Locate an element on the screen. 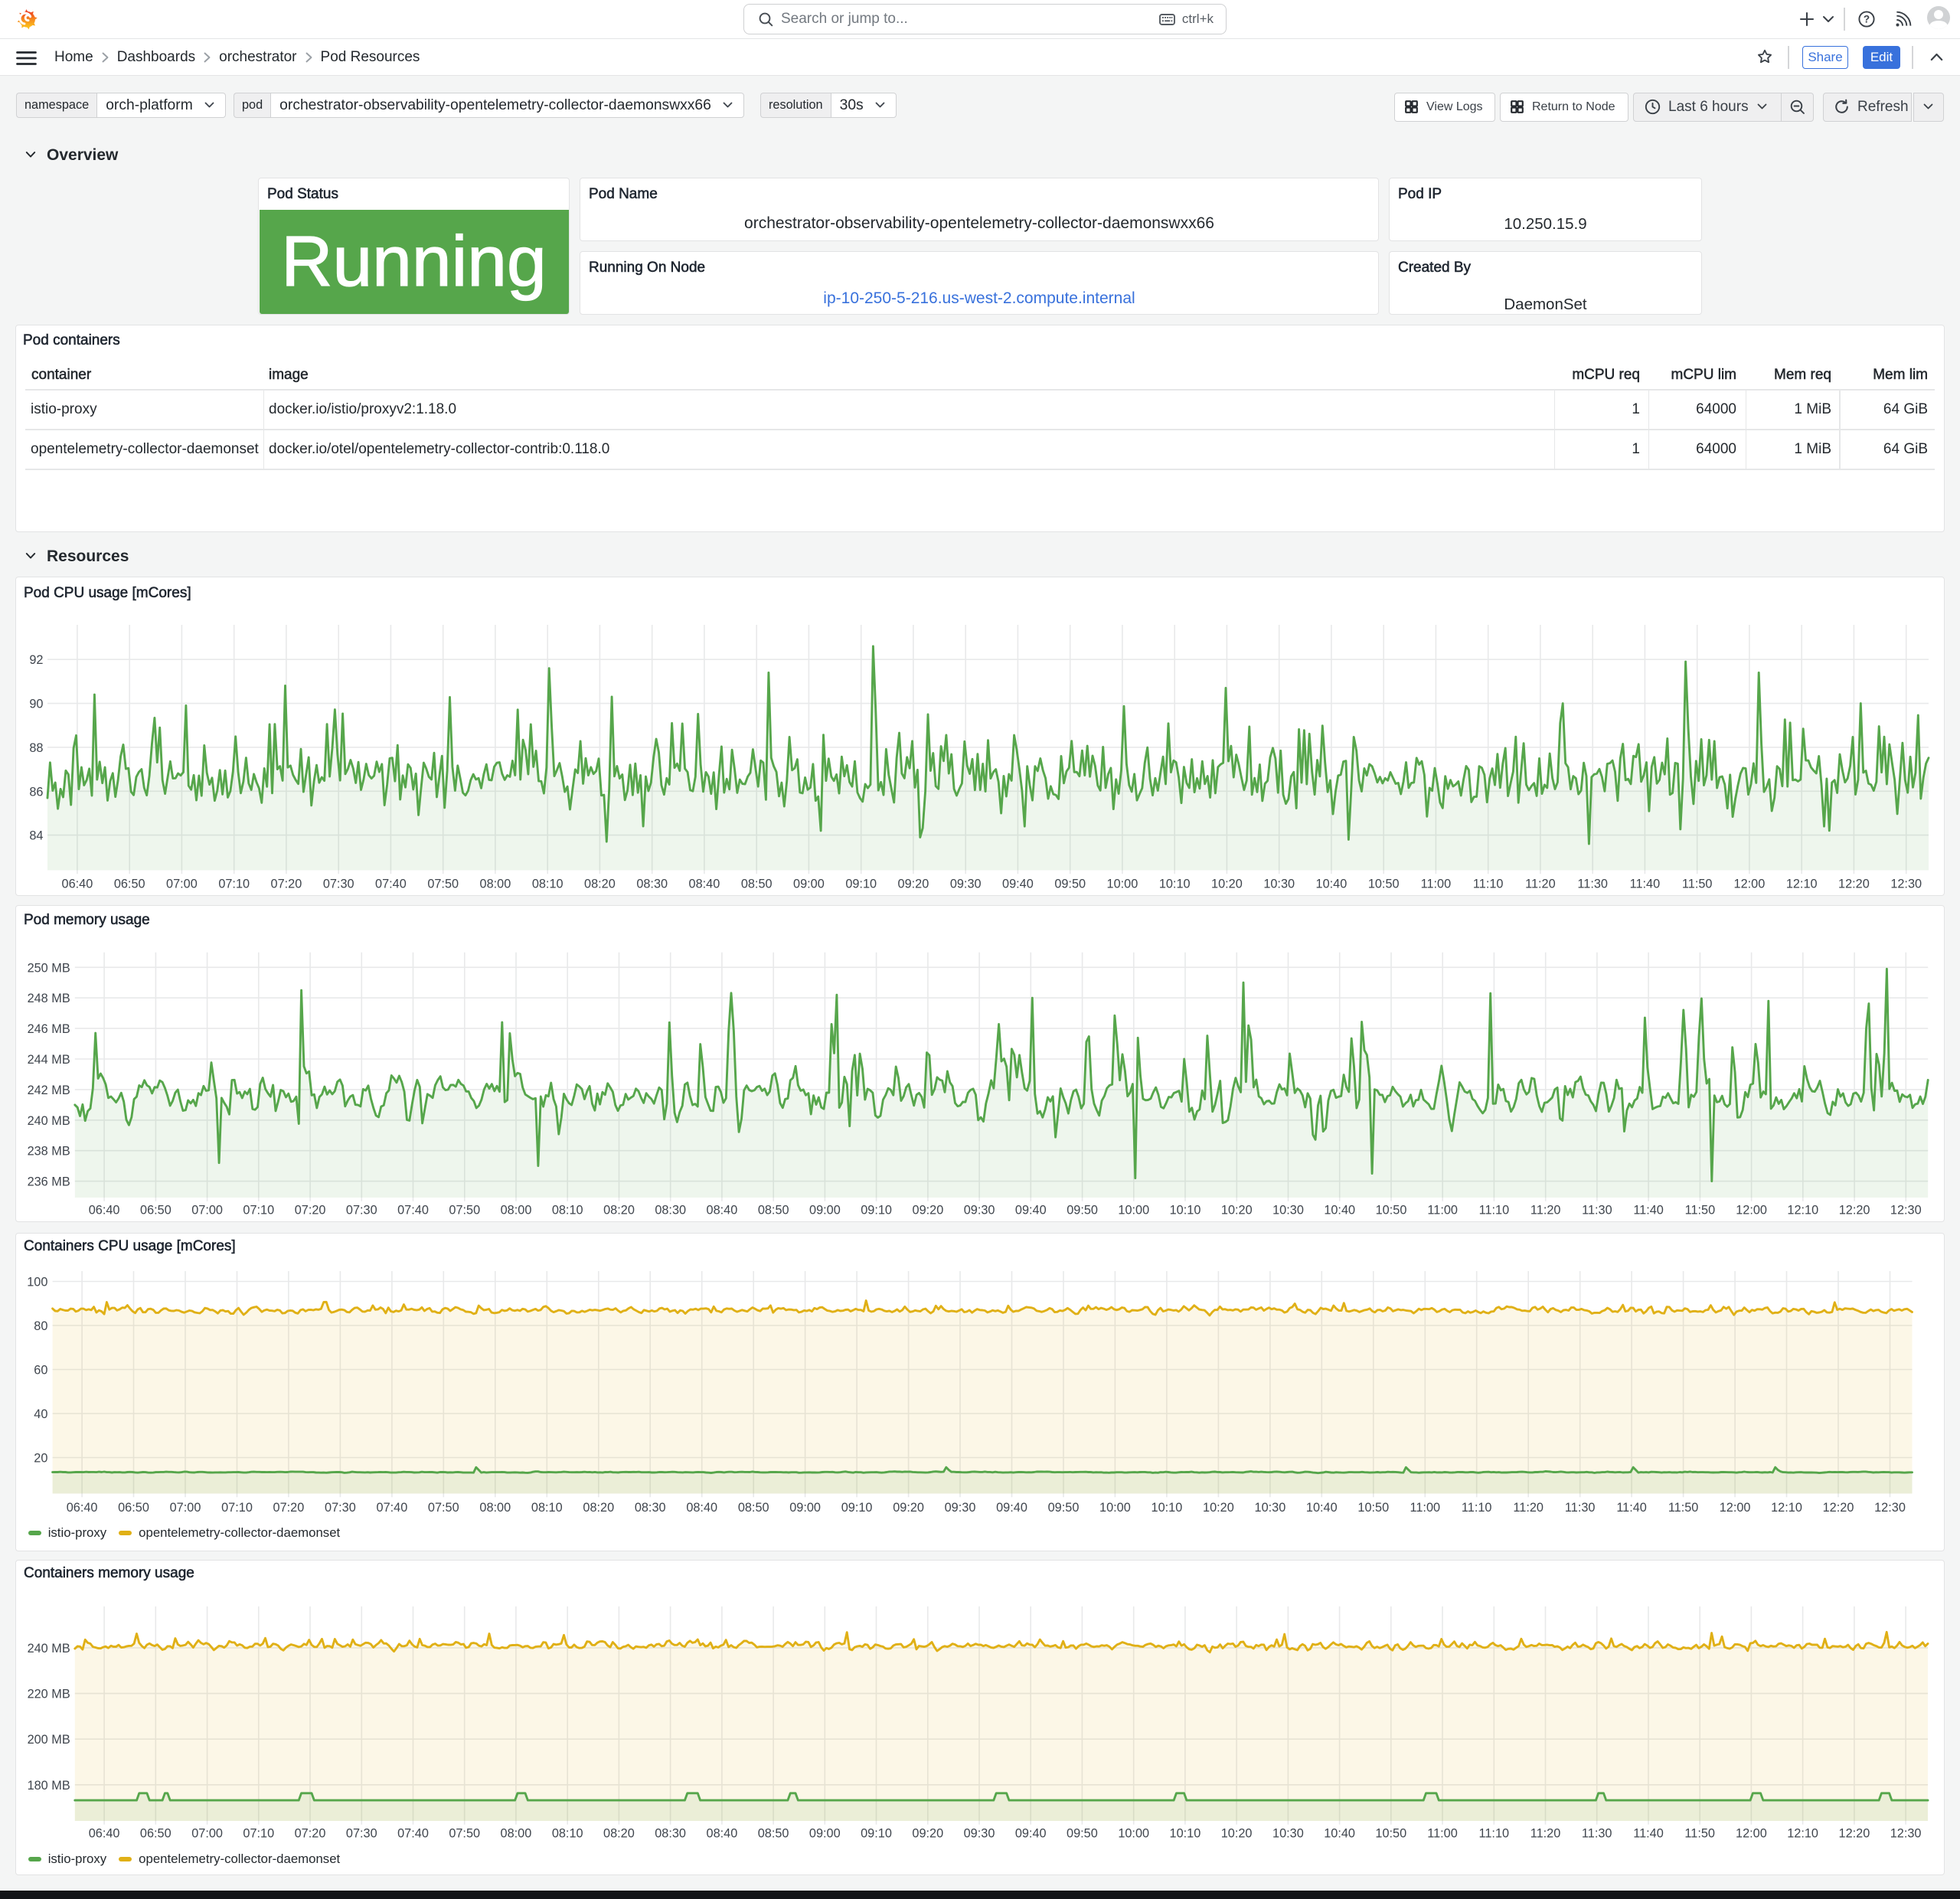 The image size is (1960, 1899). svg-text: 90 is located at coordinates (36, 704).